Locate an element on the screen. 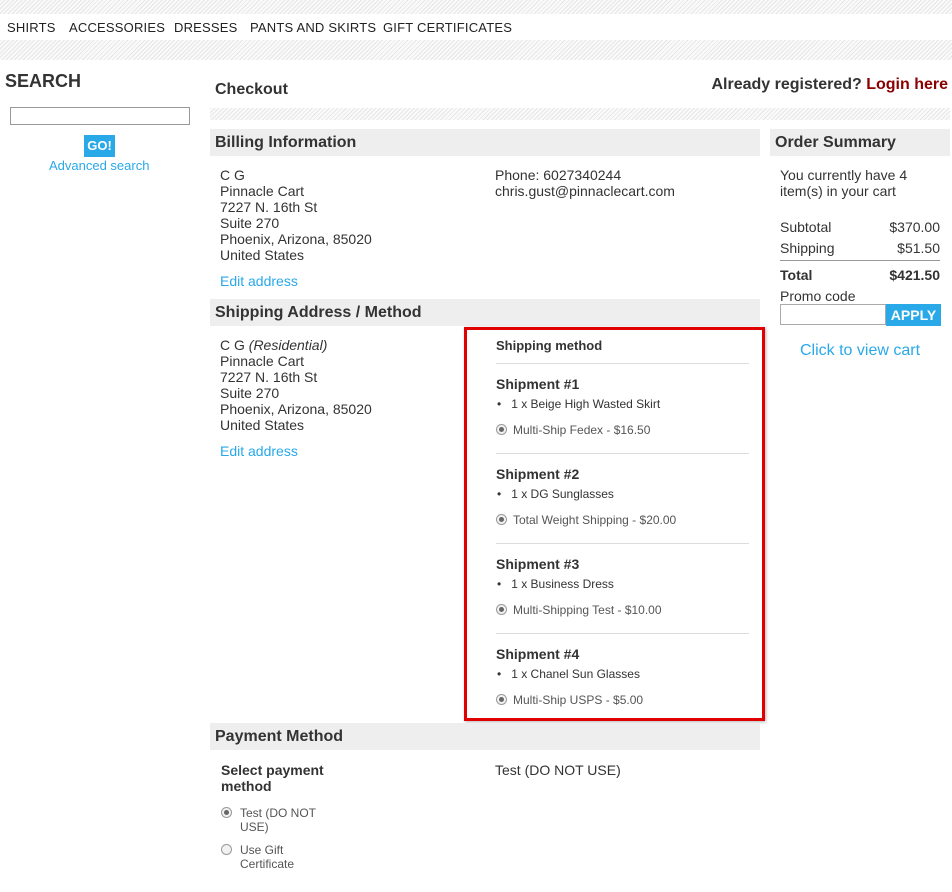 The width and height of the screenshot is (952, 892). shipment-option-label: Multi-Ship USPS - $5.00 is located at coordinates (578, 700).